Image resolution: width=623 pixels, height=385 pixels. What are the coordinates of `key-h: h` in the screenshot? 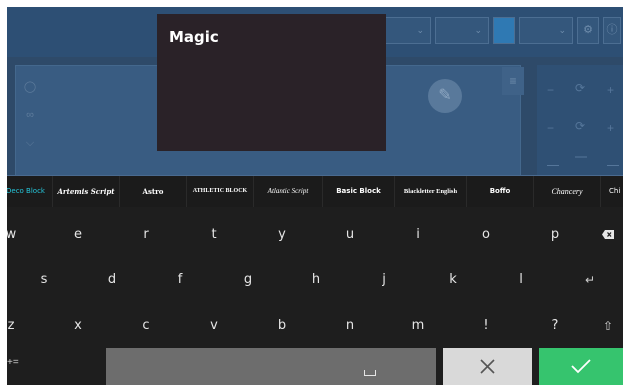 It's located at (316, 280).